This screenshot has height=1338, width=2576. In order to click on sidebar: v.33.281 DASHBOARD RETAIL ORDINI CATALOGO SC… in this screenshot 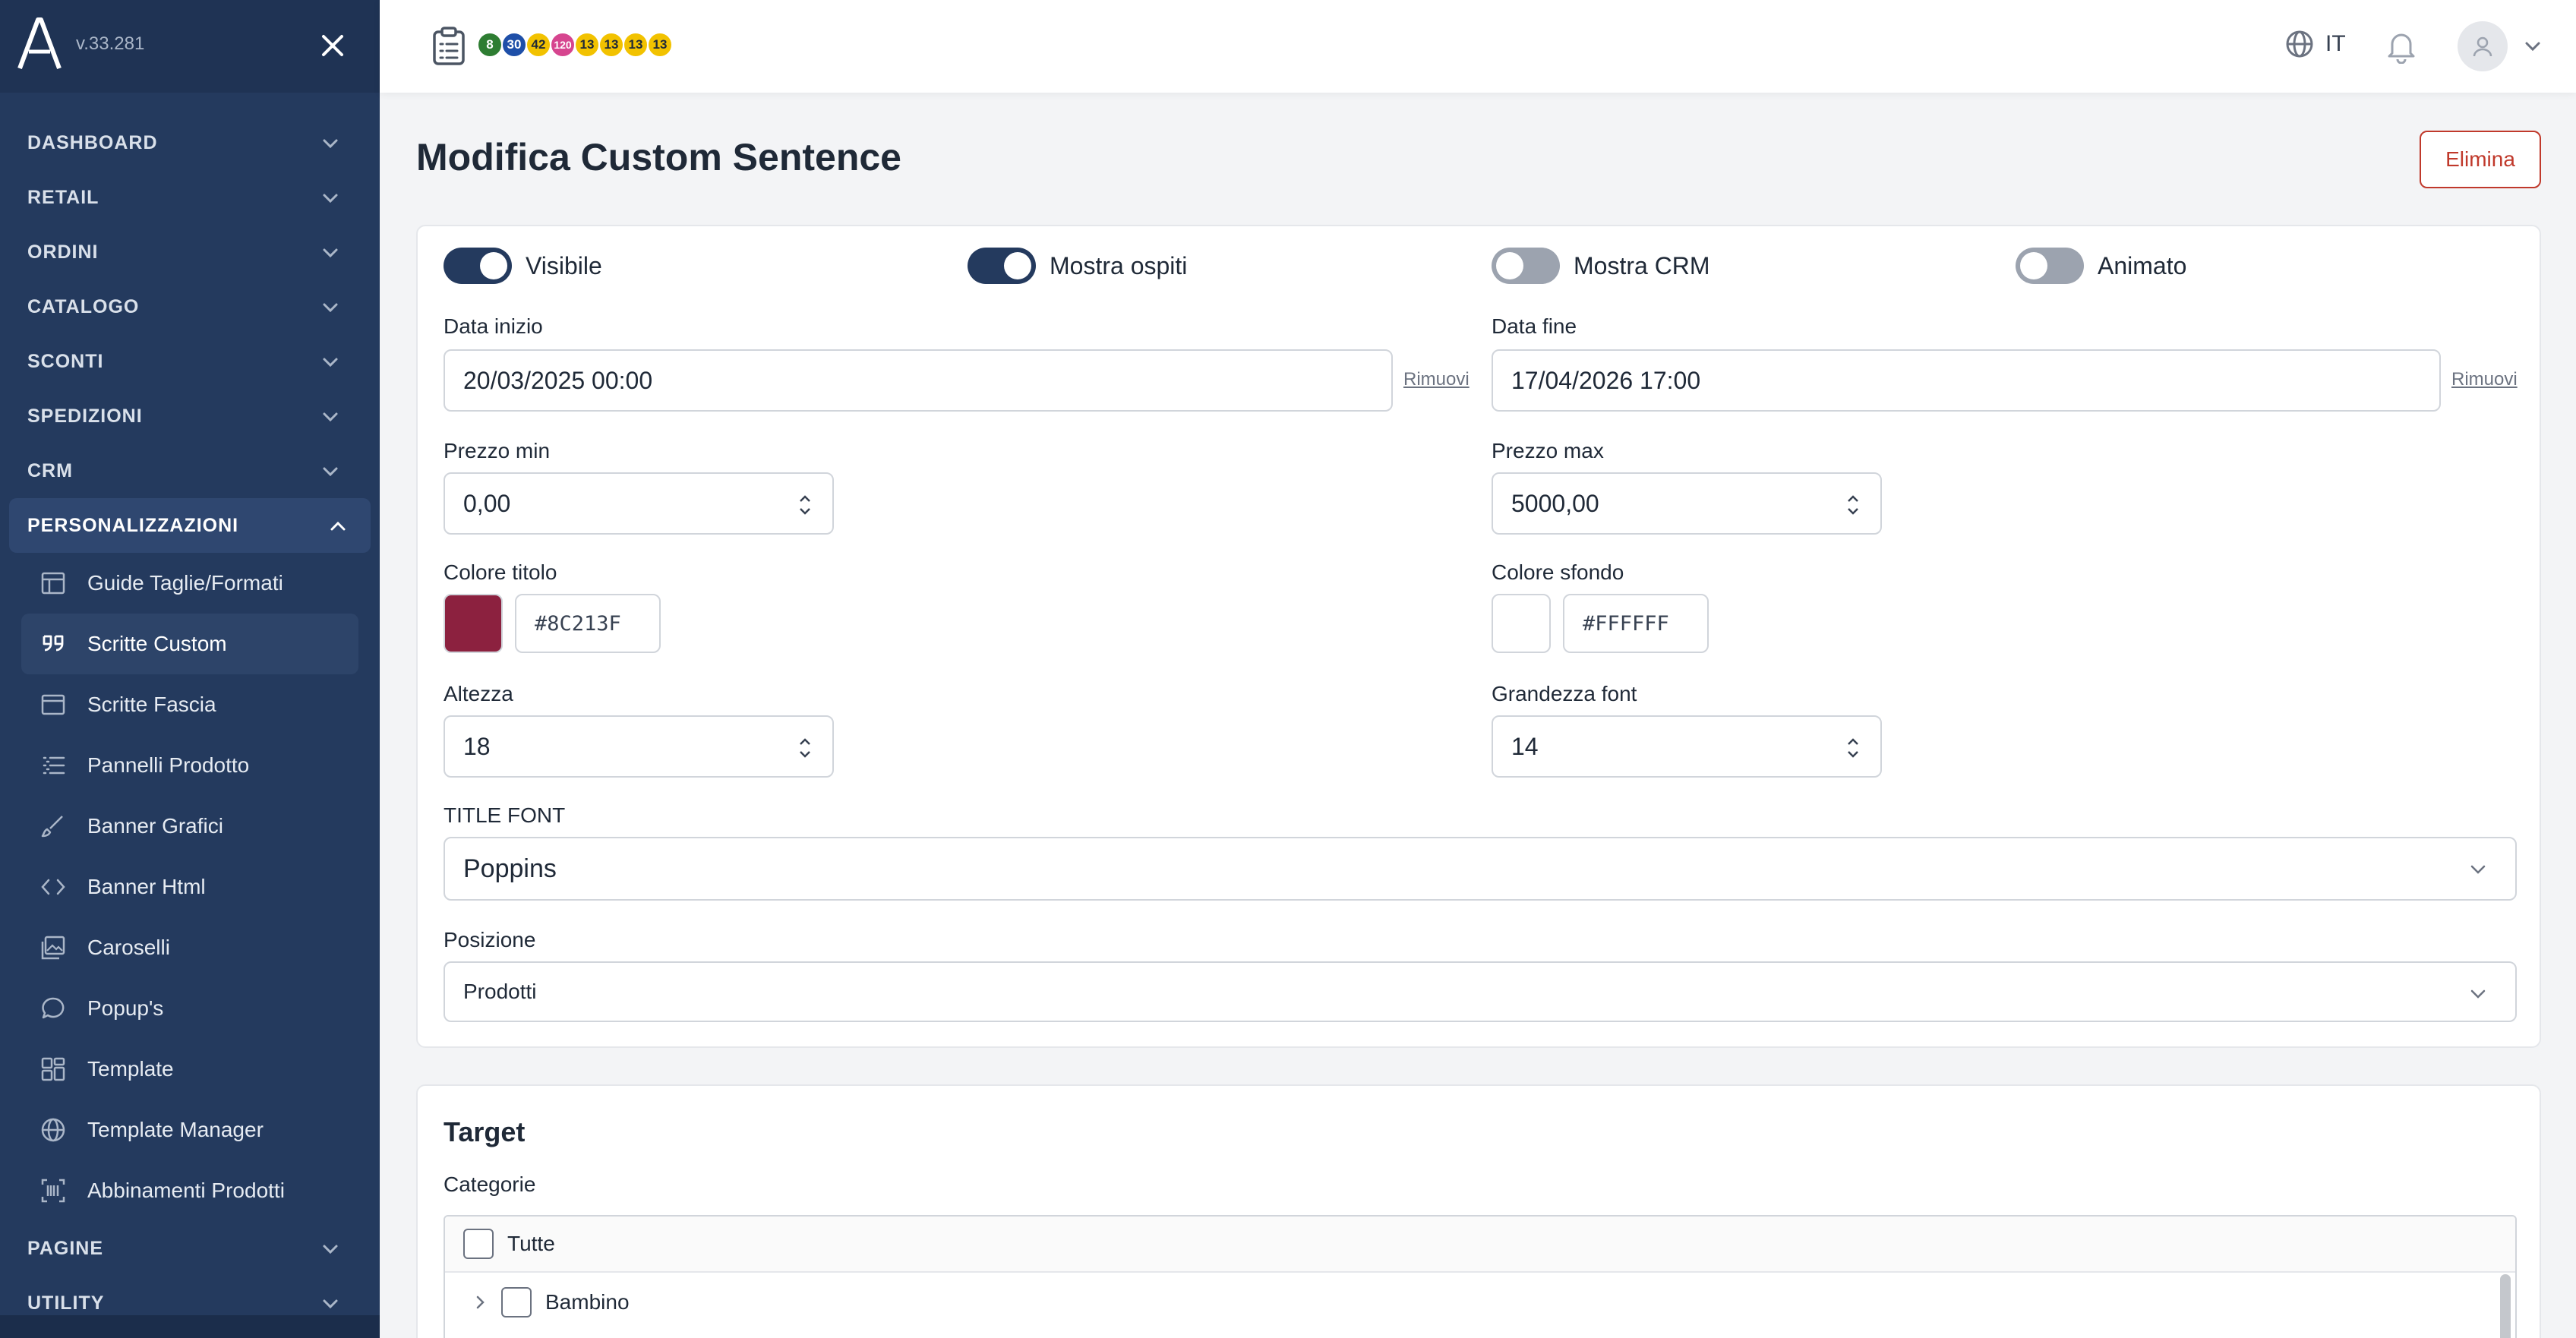, I will do `click(190, 669)`.